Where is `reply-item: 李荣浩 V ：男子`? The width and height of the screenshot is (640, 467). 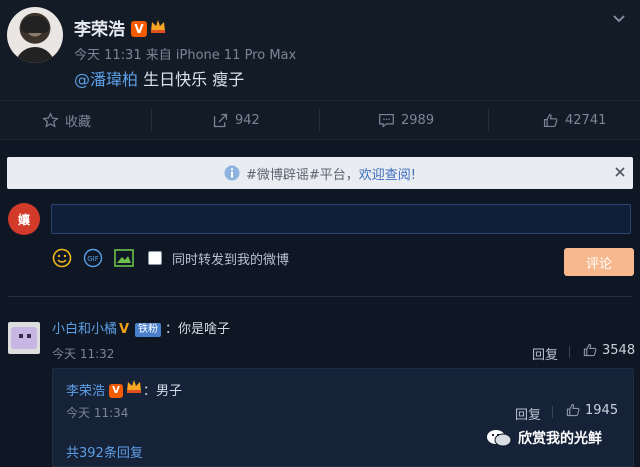
reply-item: 李荣浩 V ：男子 is located at coordinates (124, 388).